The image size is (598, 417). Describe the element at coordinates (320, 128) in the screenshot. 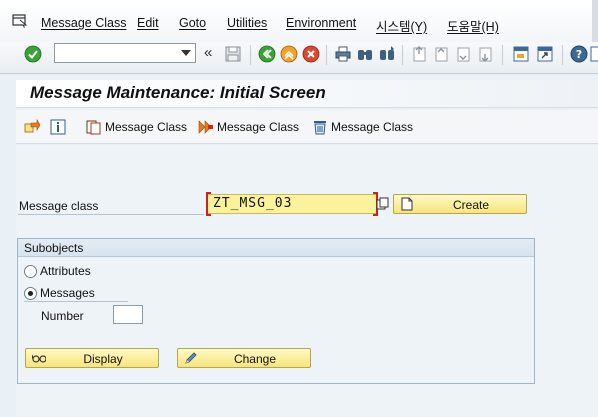

I see `trash-icon` at that location.